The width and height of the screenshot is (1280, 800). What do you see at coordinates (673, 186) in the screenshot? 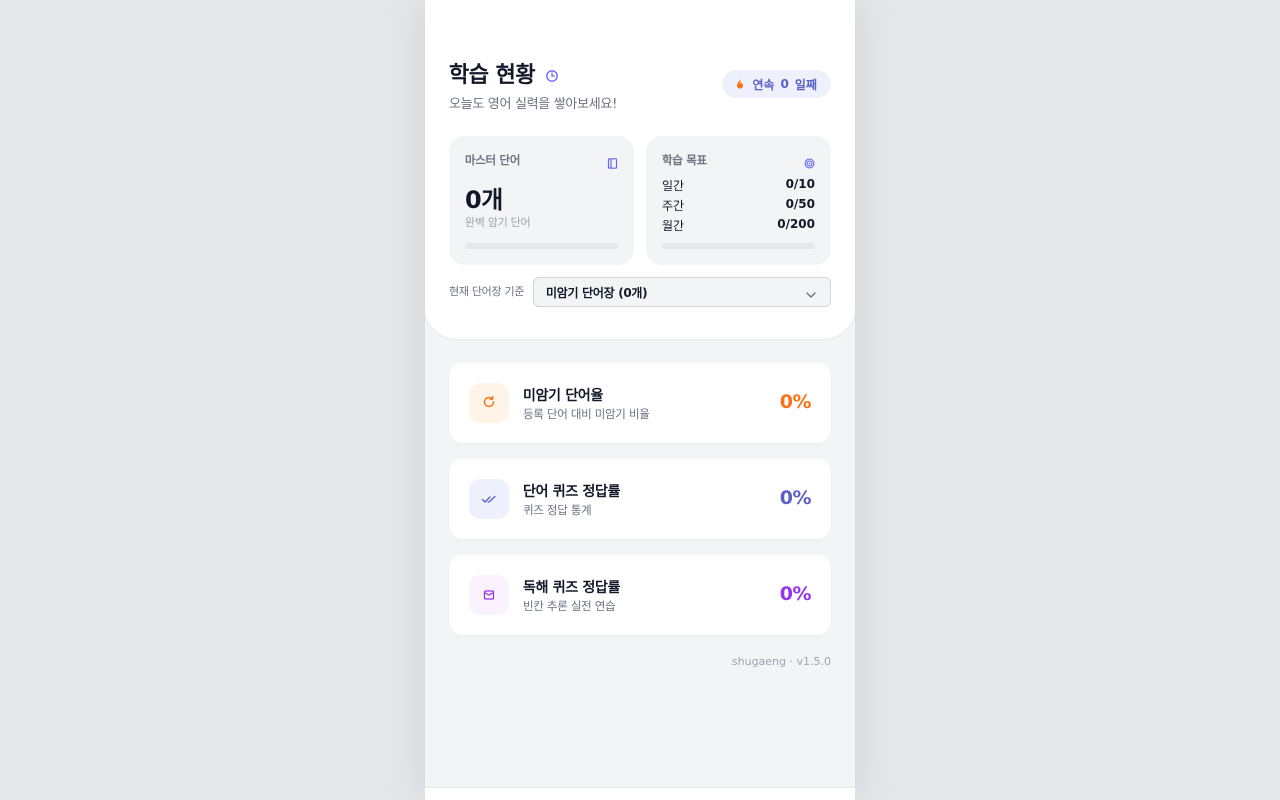
I see `goal-name: 일간` at bounding box center [673, 186].